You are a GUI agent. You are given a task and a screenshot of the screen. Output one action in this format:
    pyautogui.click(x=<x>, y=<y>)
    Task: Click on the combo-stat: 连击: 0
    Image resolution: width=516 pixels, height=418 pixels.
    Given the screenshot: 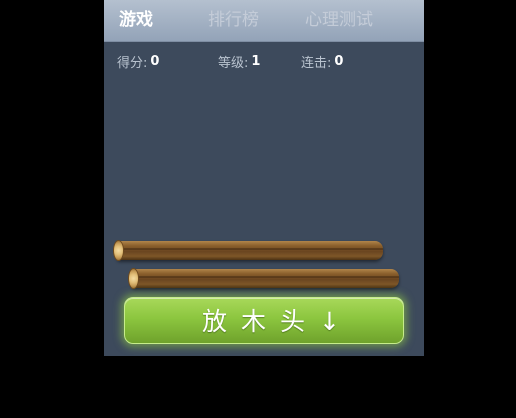 What is the action you would take?
    pyautogui.click(x=322, y=61)
    